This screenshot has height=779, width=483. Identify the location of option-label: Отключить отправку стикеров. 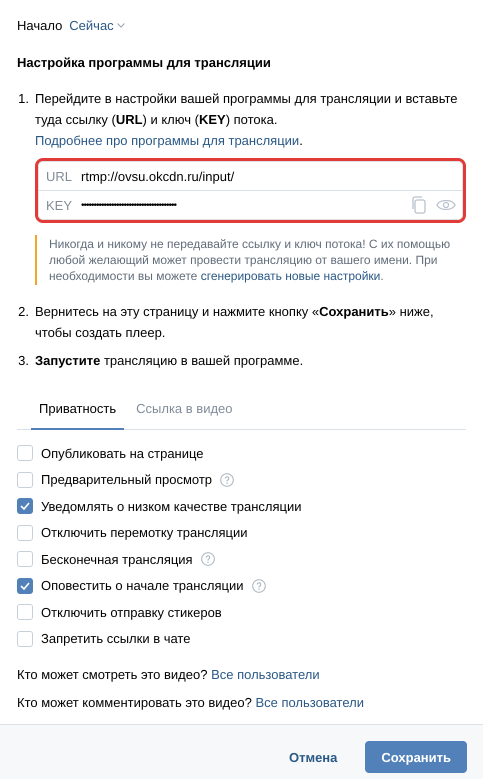
(131, 612).